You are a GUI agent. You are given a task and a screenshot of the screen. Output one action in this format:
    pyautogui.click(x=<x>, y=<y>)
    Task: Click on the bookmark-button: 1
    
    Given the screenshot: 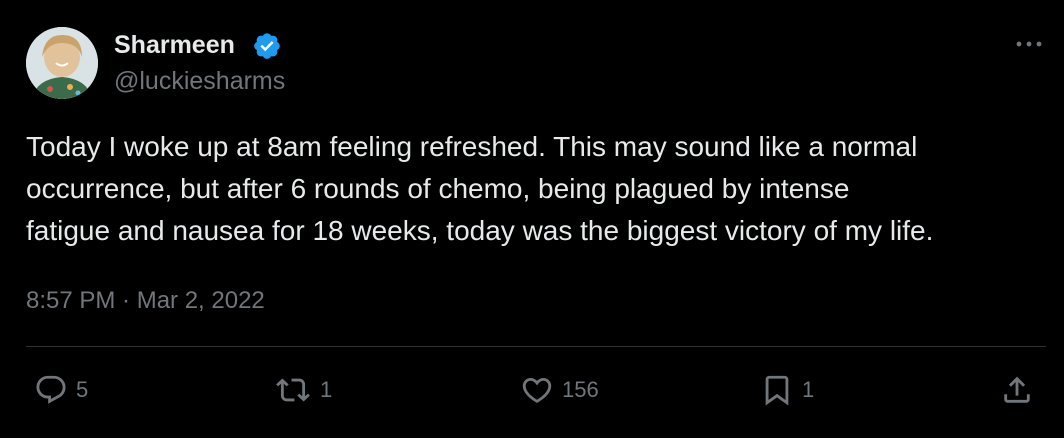 What is the action you would take?
    pyautogui.click(x=787, y=390)
    